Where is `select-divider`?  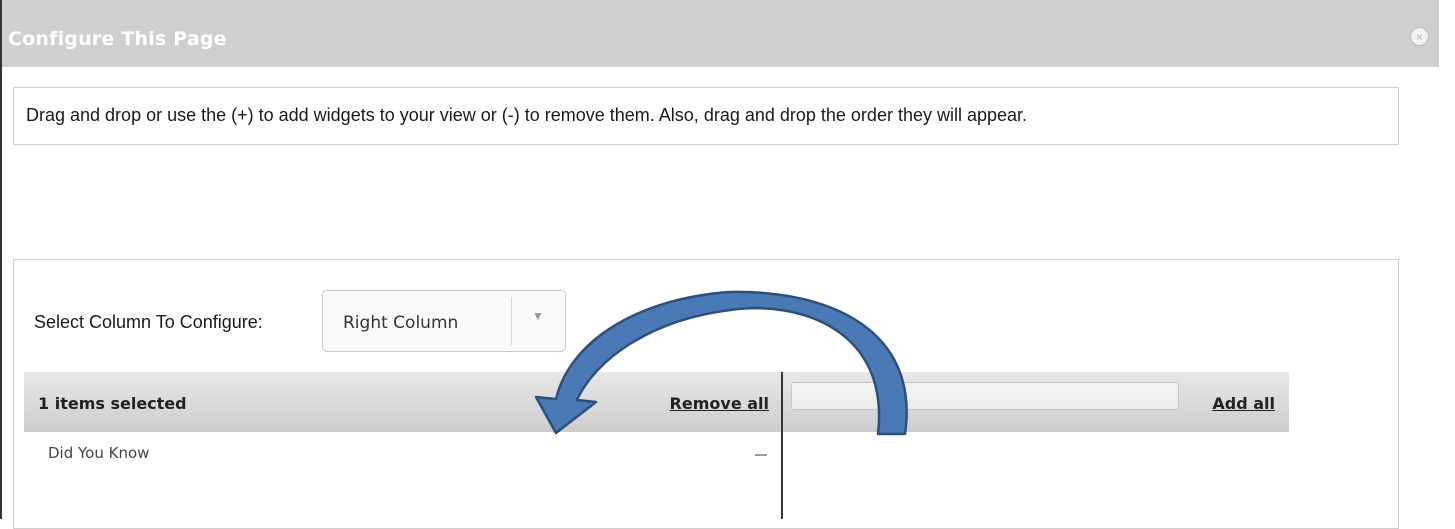 select-divider is located at coordinates (511, 321).